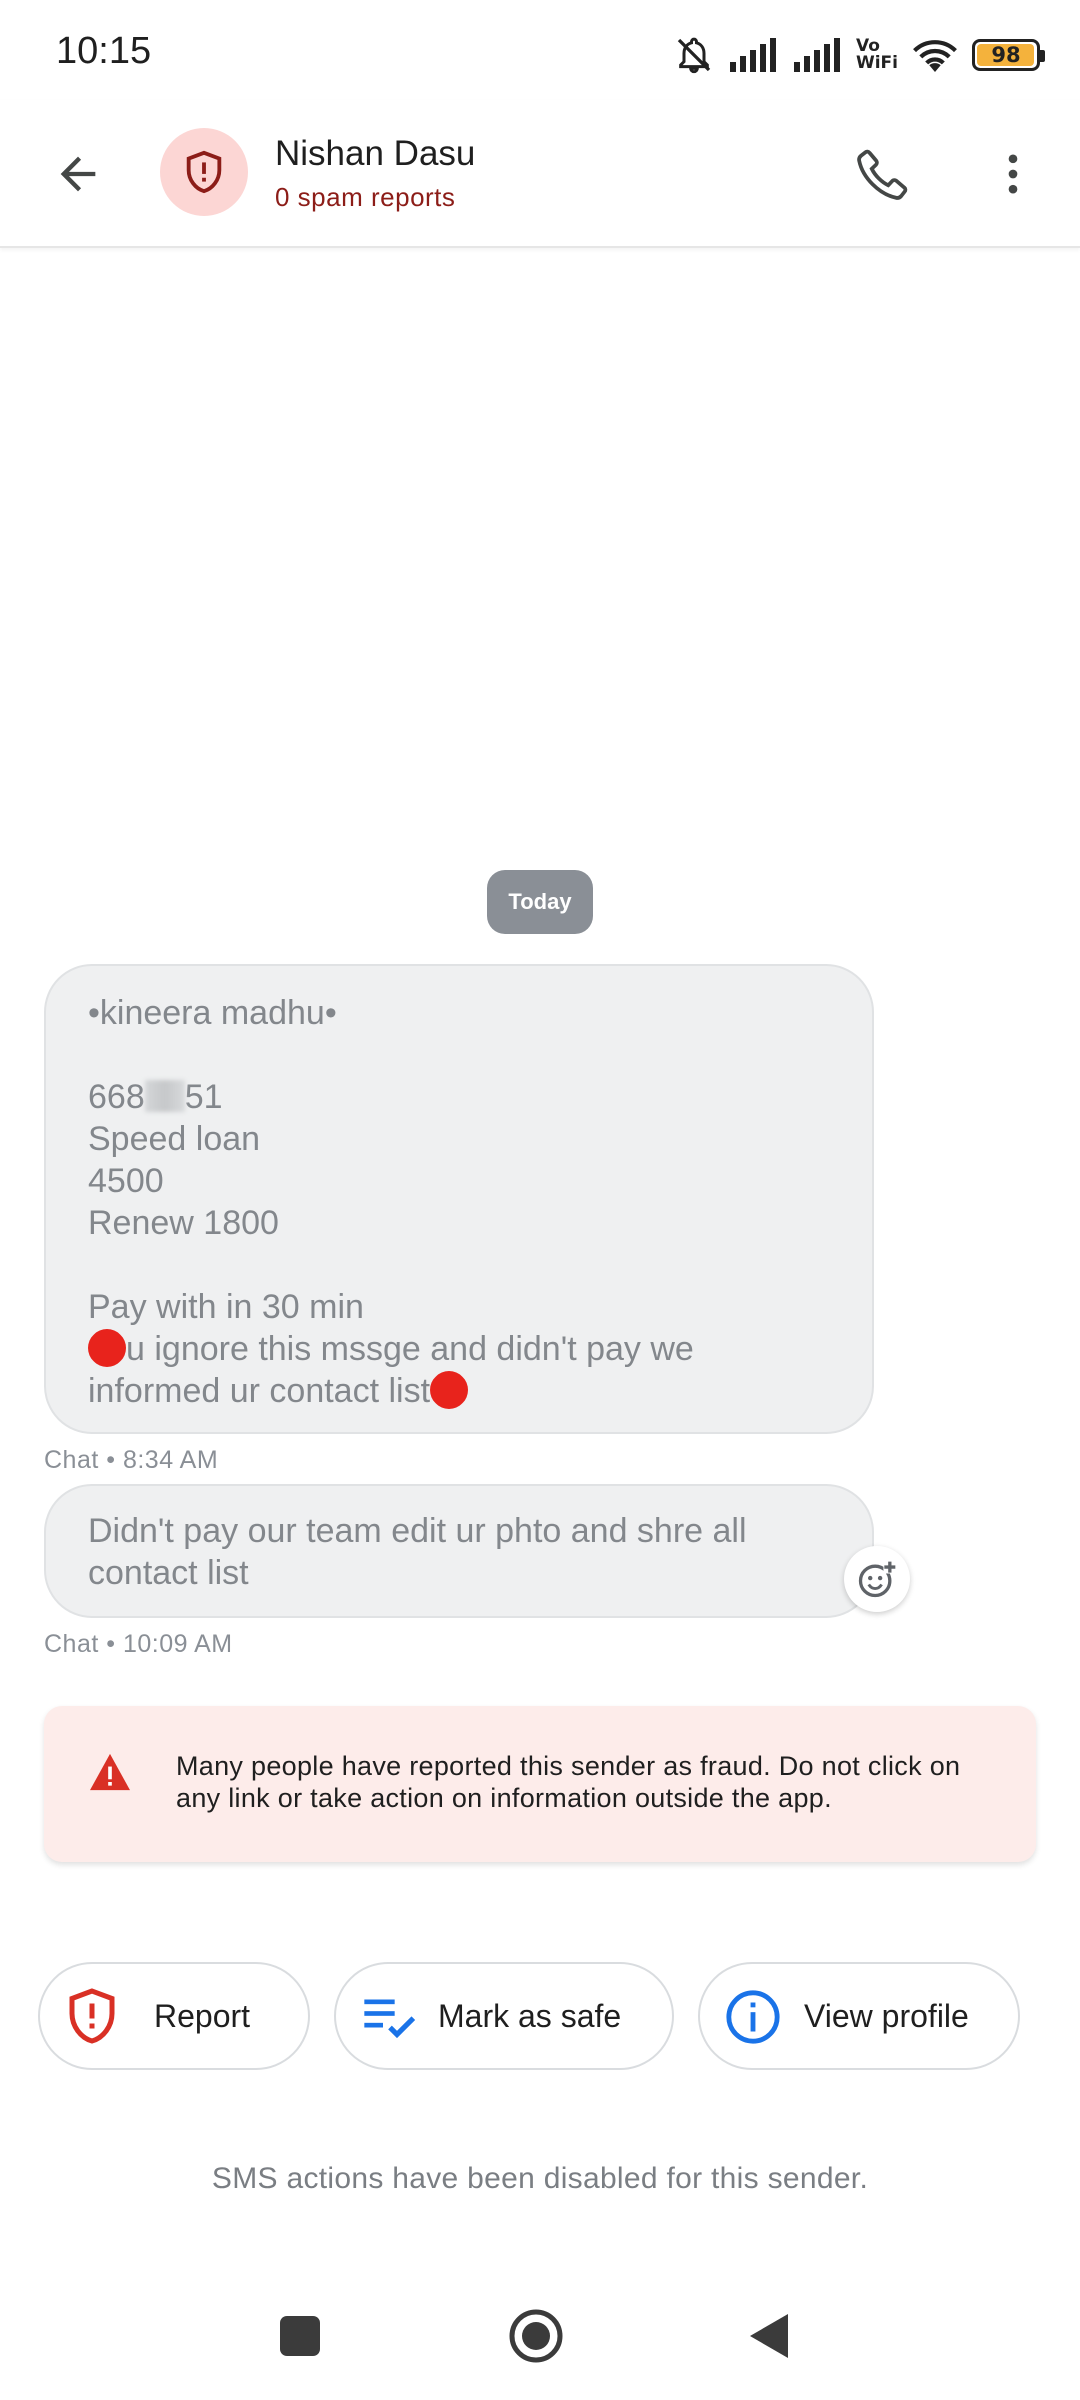 The image size is (1080, 2400). What do you see at coordinates (126, 1181) in the screenshot?
I see `message-line: 4500` at bounding box center [126, 1181].